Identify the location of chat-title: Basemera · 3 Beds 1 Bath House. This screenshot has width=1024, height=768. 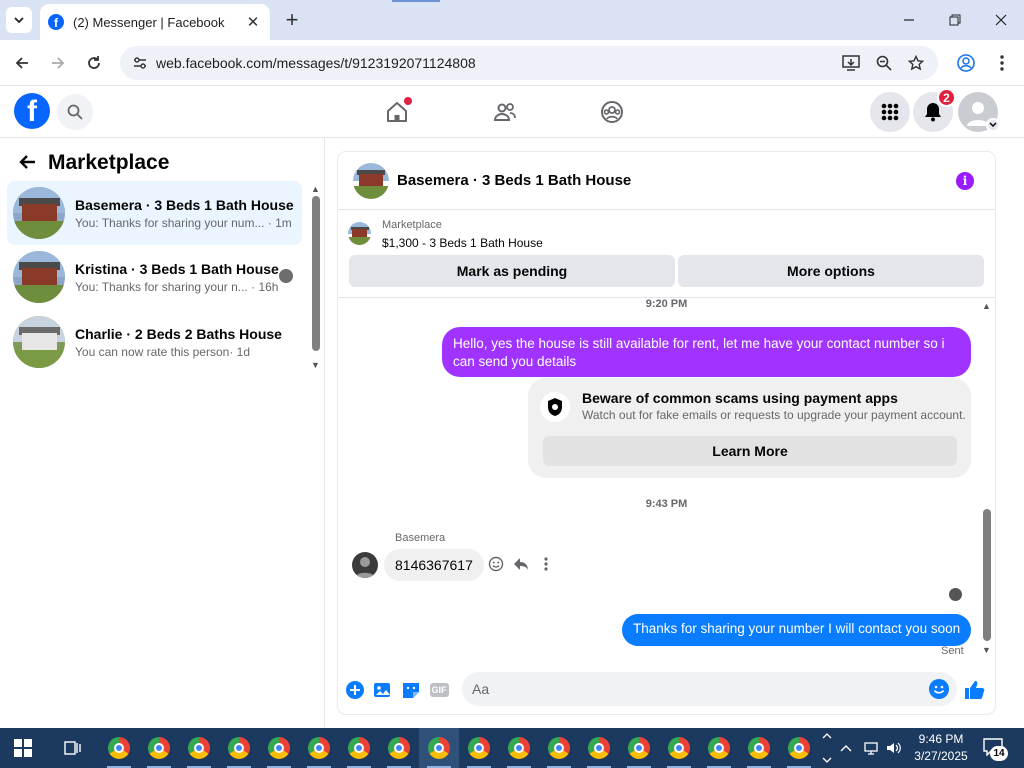
(514, 180).